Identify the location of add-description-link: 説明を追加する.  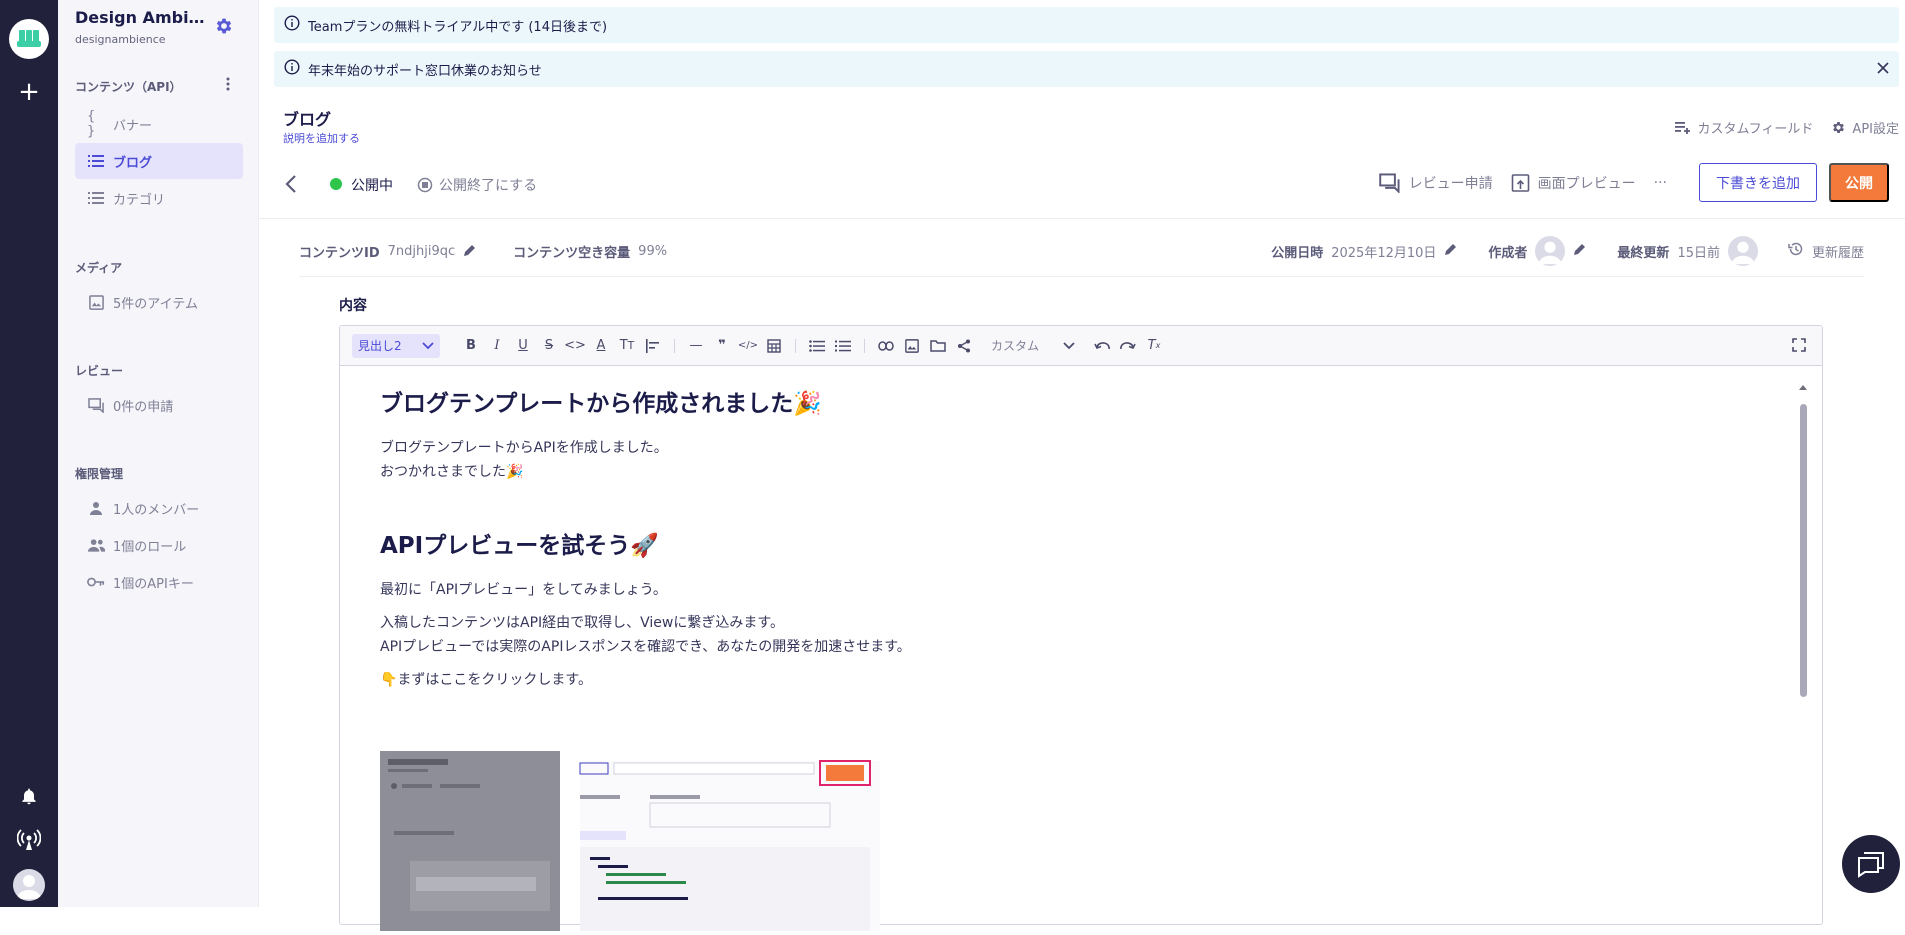
(321, 138).